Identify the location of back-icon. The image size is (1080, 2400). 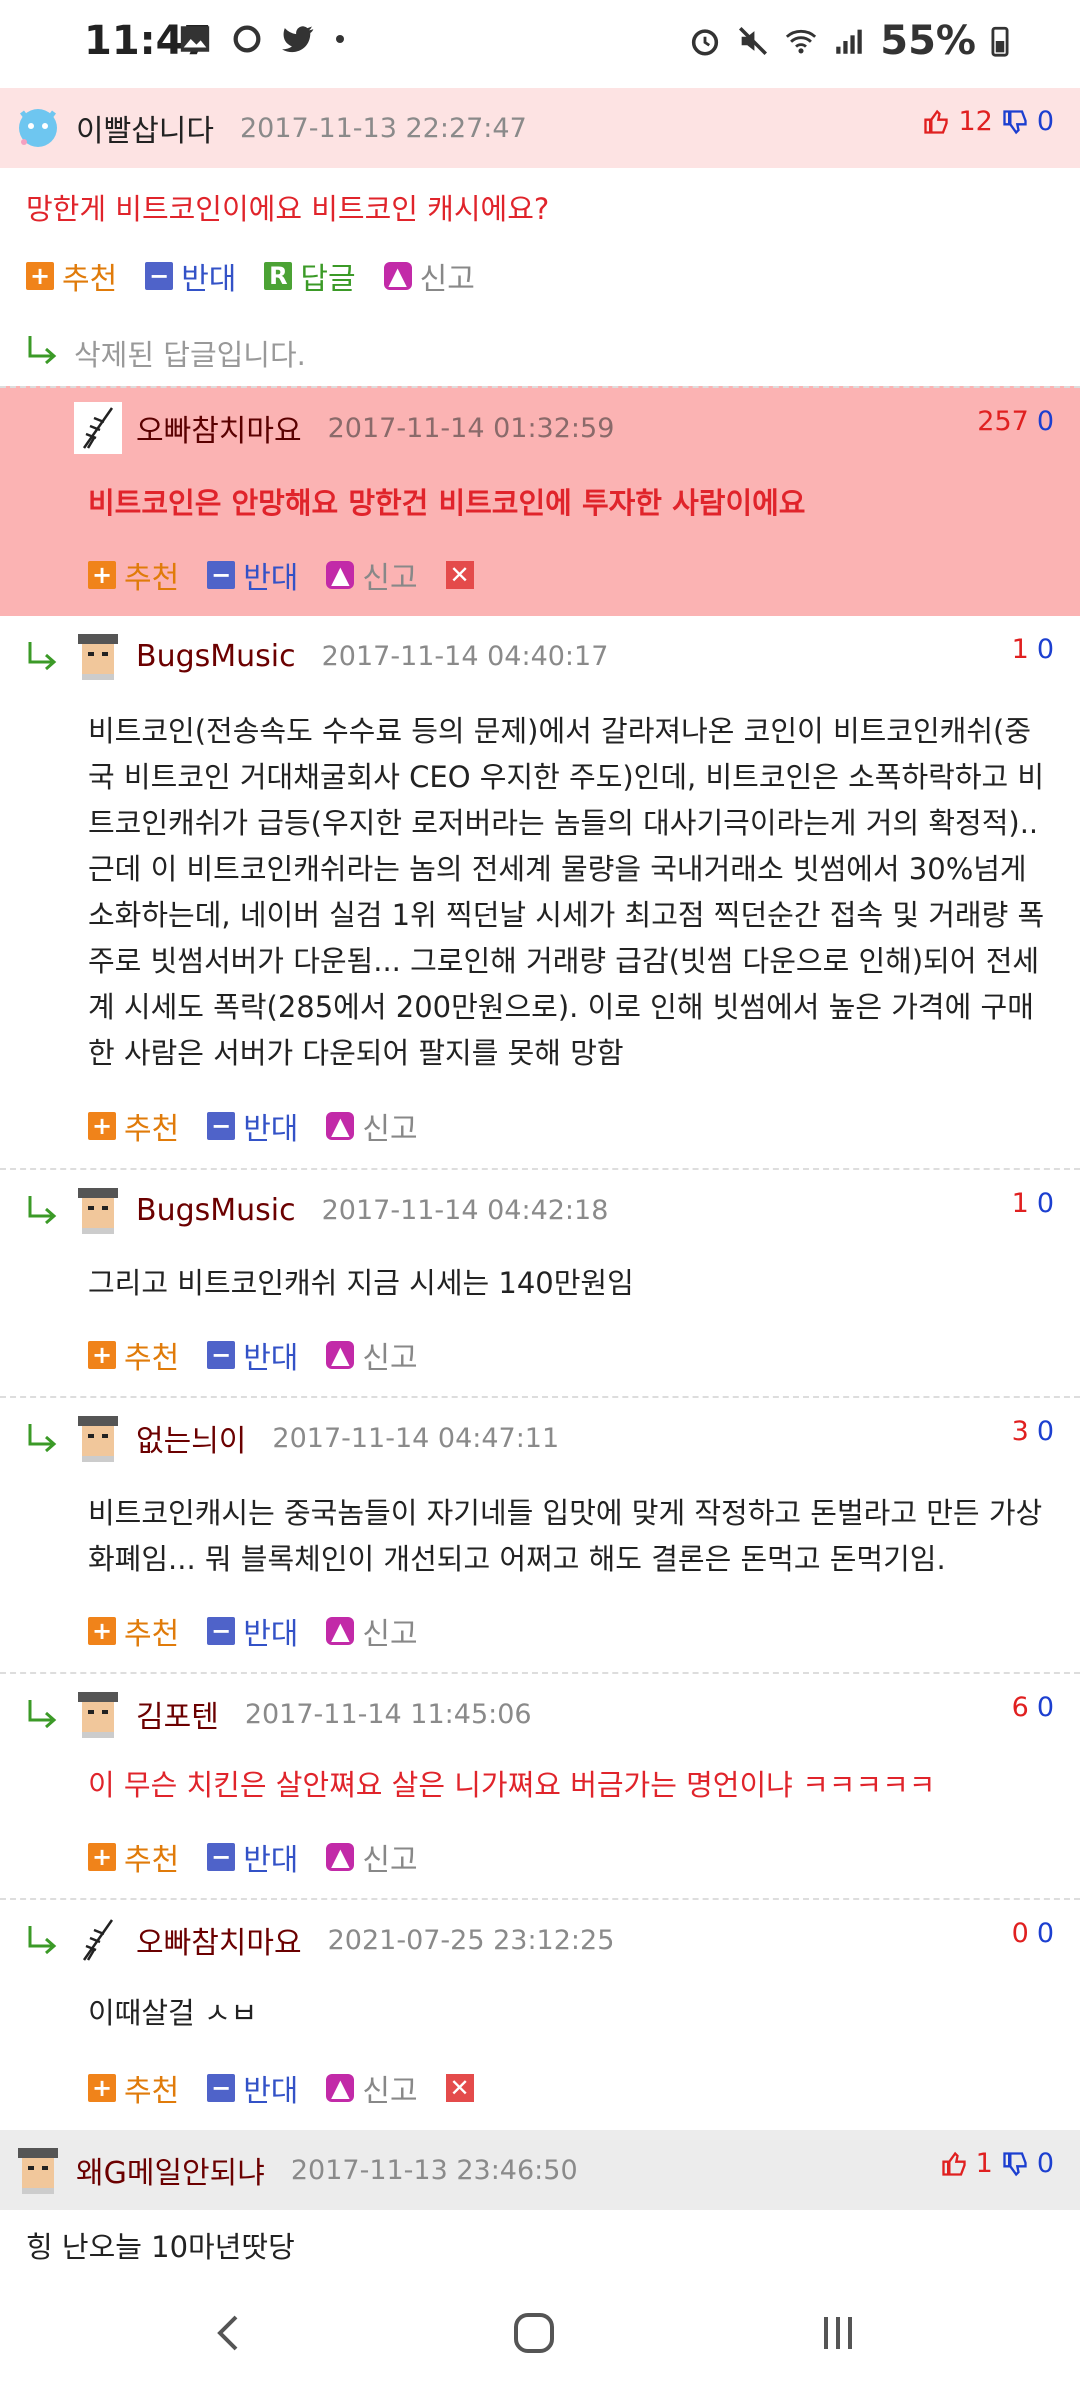
(230, 2333).